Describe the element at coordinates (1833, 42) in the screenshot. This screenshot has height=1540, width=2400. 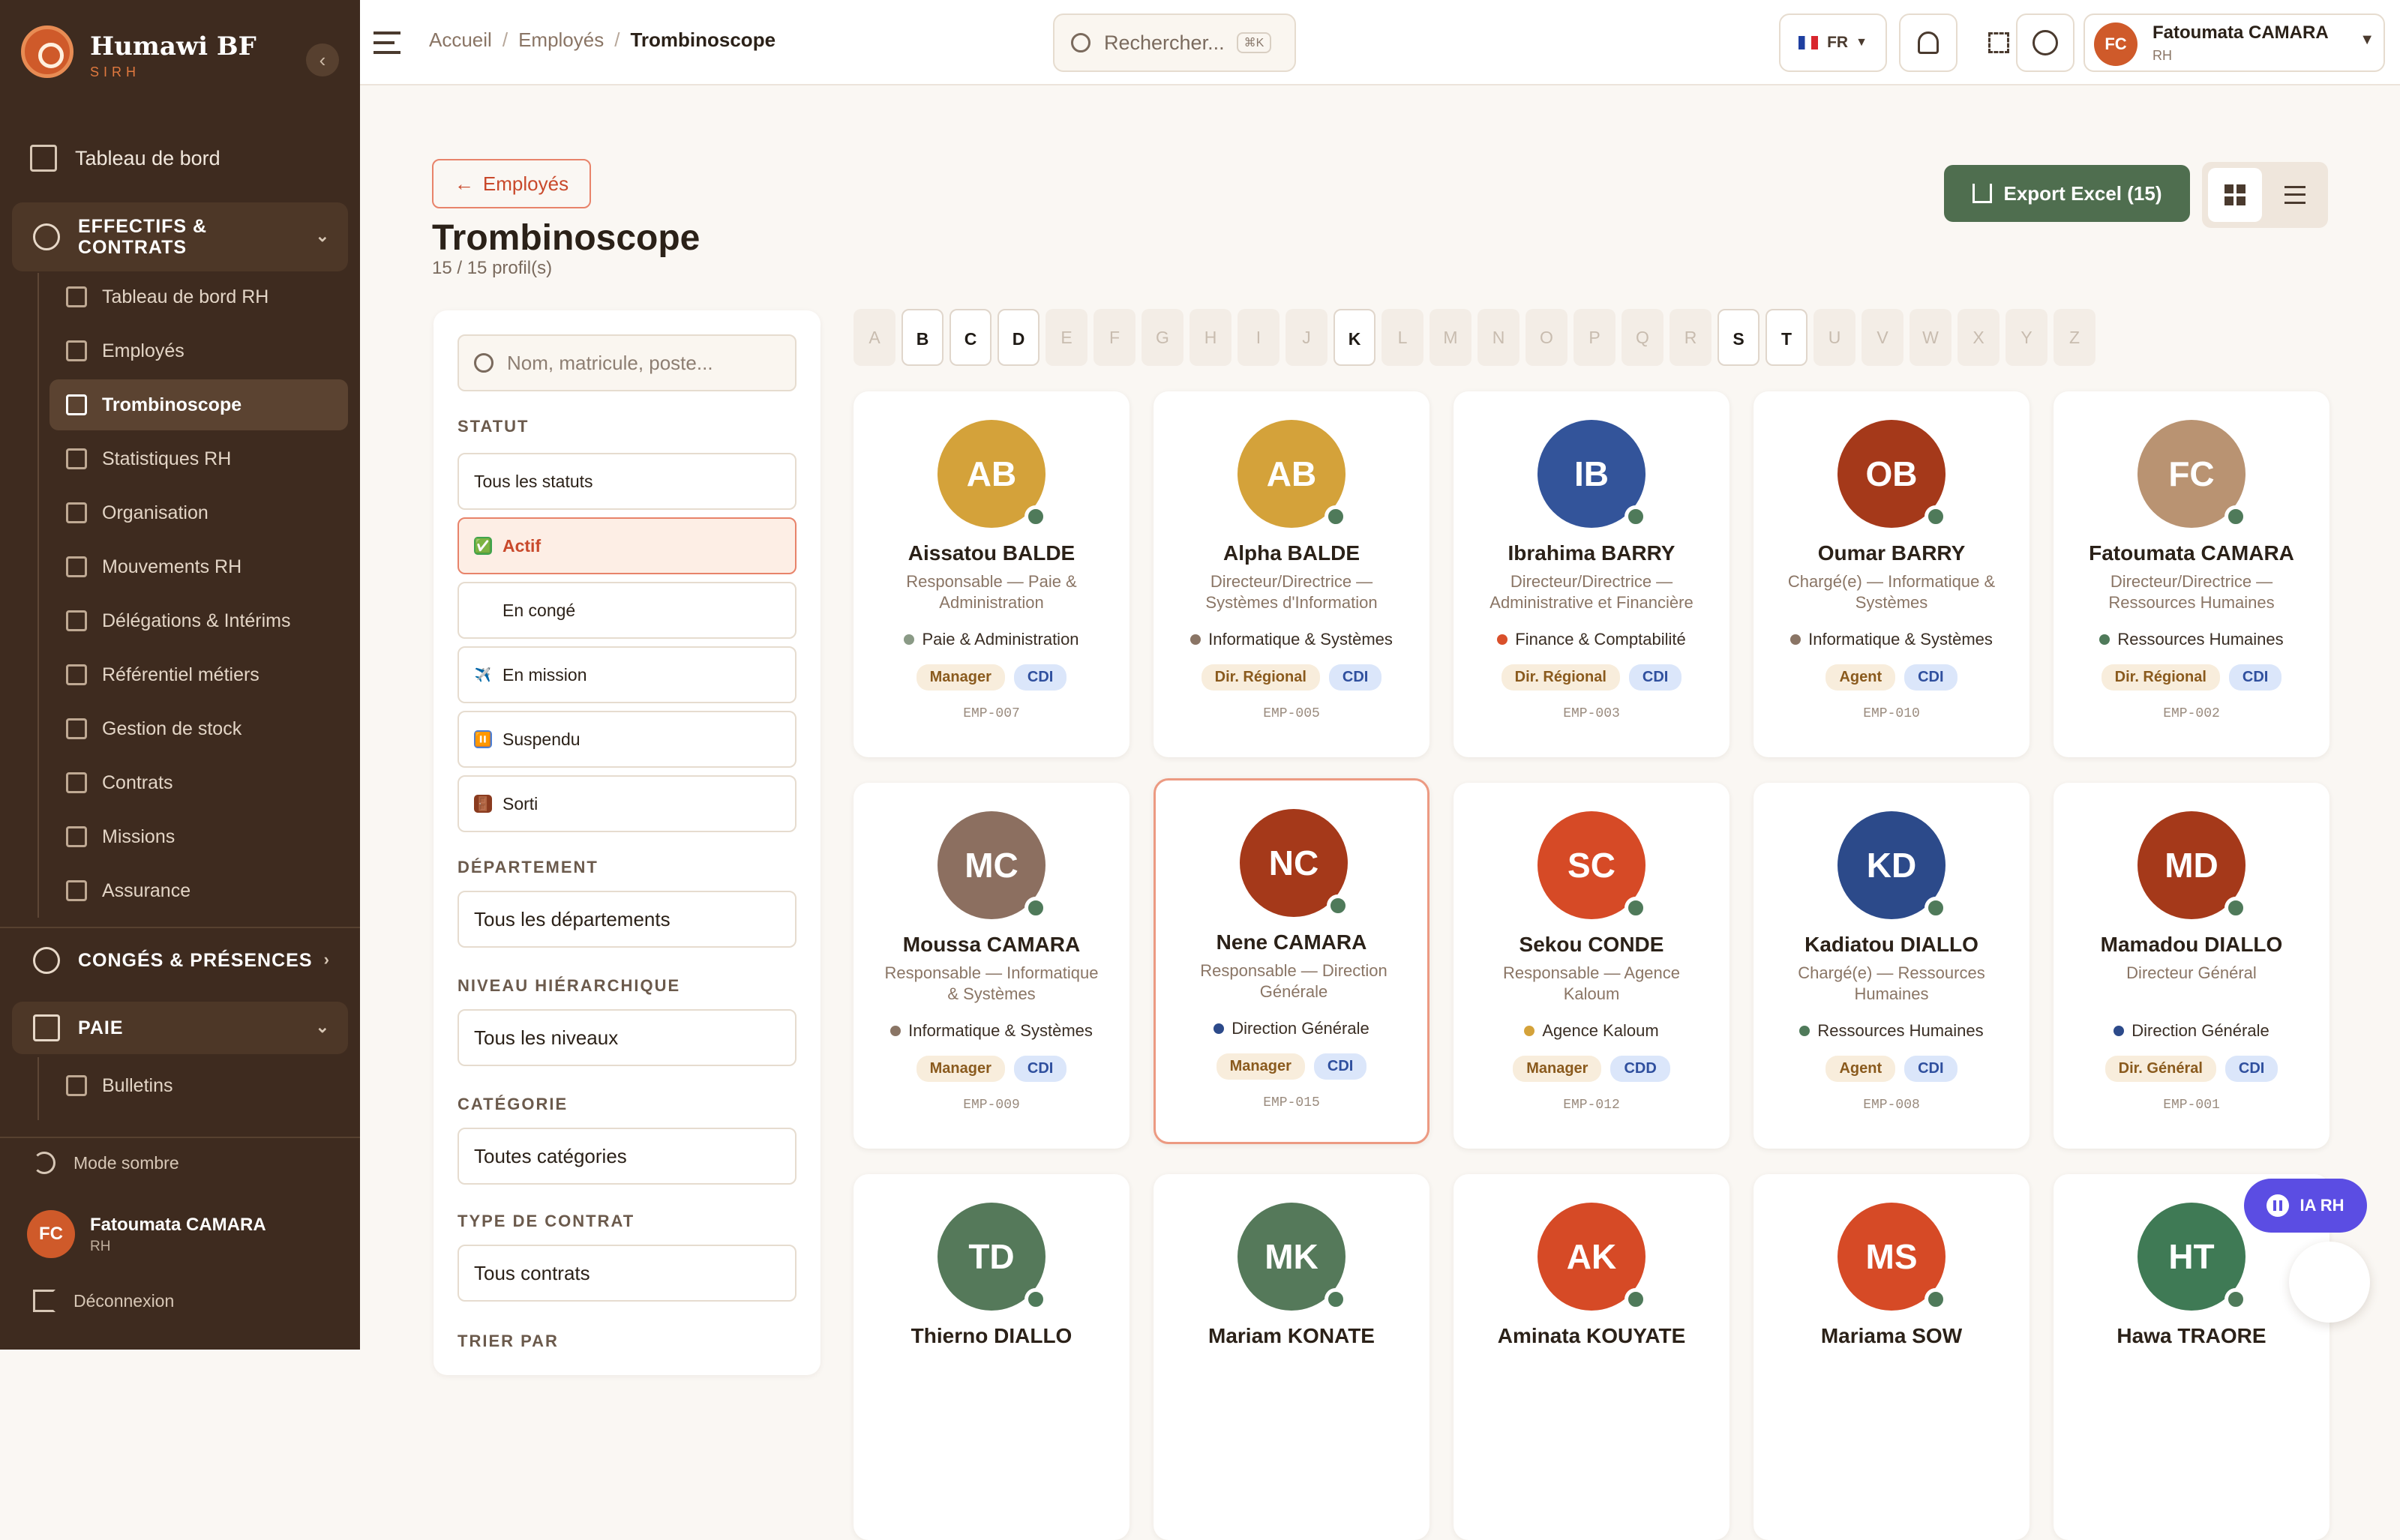
I see `language-select: FR ▼` at that location.